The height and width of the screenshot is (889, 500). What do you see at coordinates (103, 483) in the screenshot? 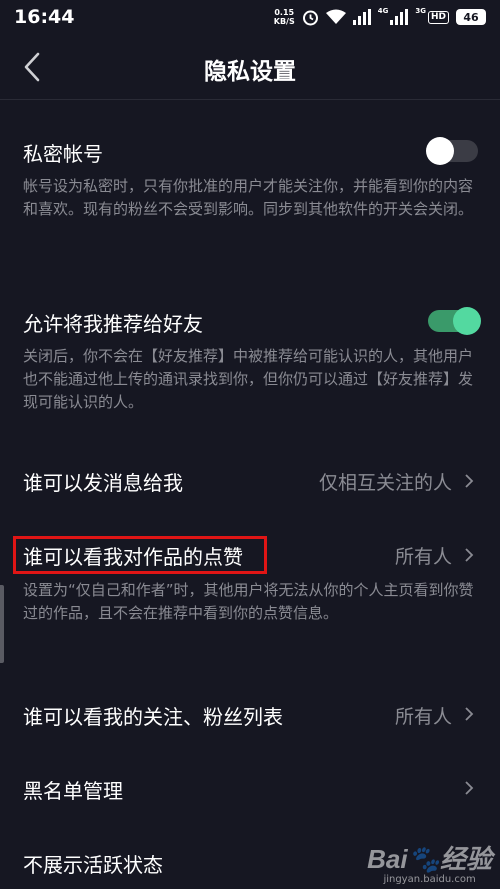
I see `who-can-message-label: 谁可以发消息给我` at bounding box center [103, 483].